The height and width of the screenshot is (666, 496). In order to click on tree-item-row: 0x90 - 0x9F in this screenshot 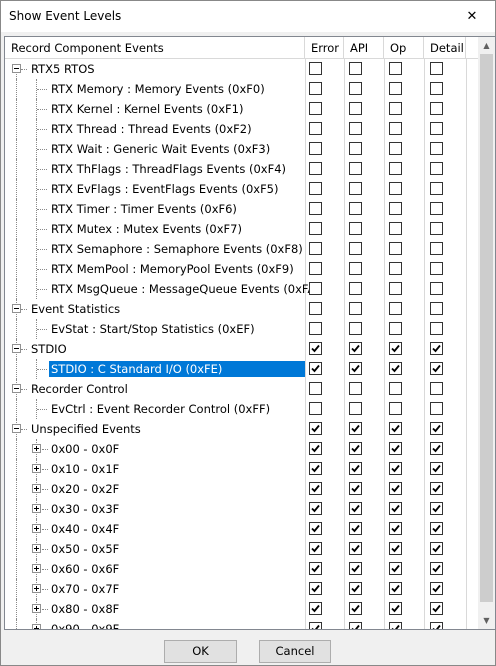, I will do `click(245, 624)`.